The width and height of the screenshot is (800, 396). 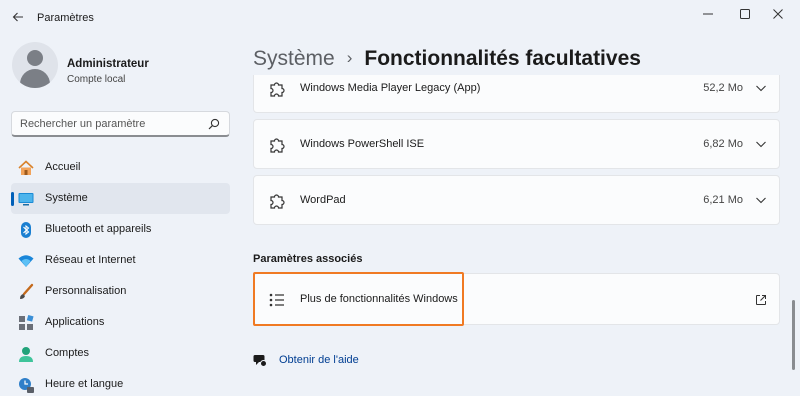 What do you see at coordinates (723, 144) in the screenshot?
I see `feature-size: 6,82 Mo` at bounding box center [723, 144].